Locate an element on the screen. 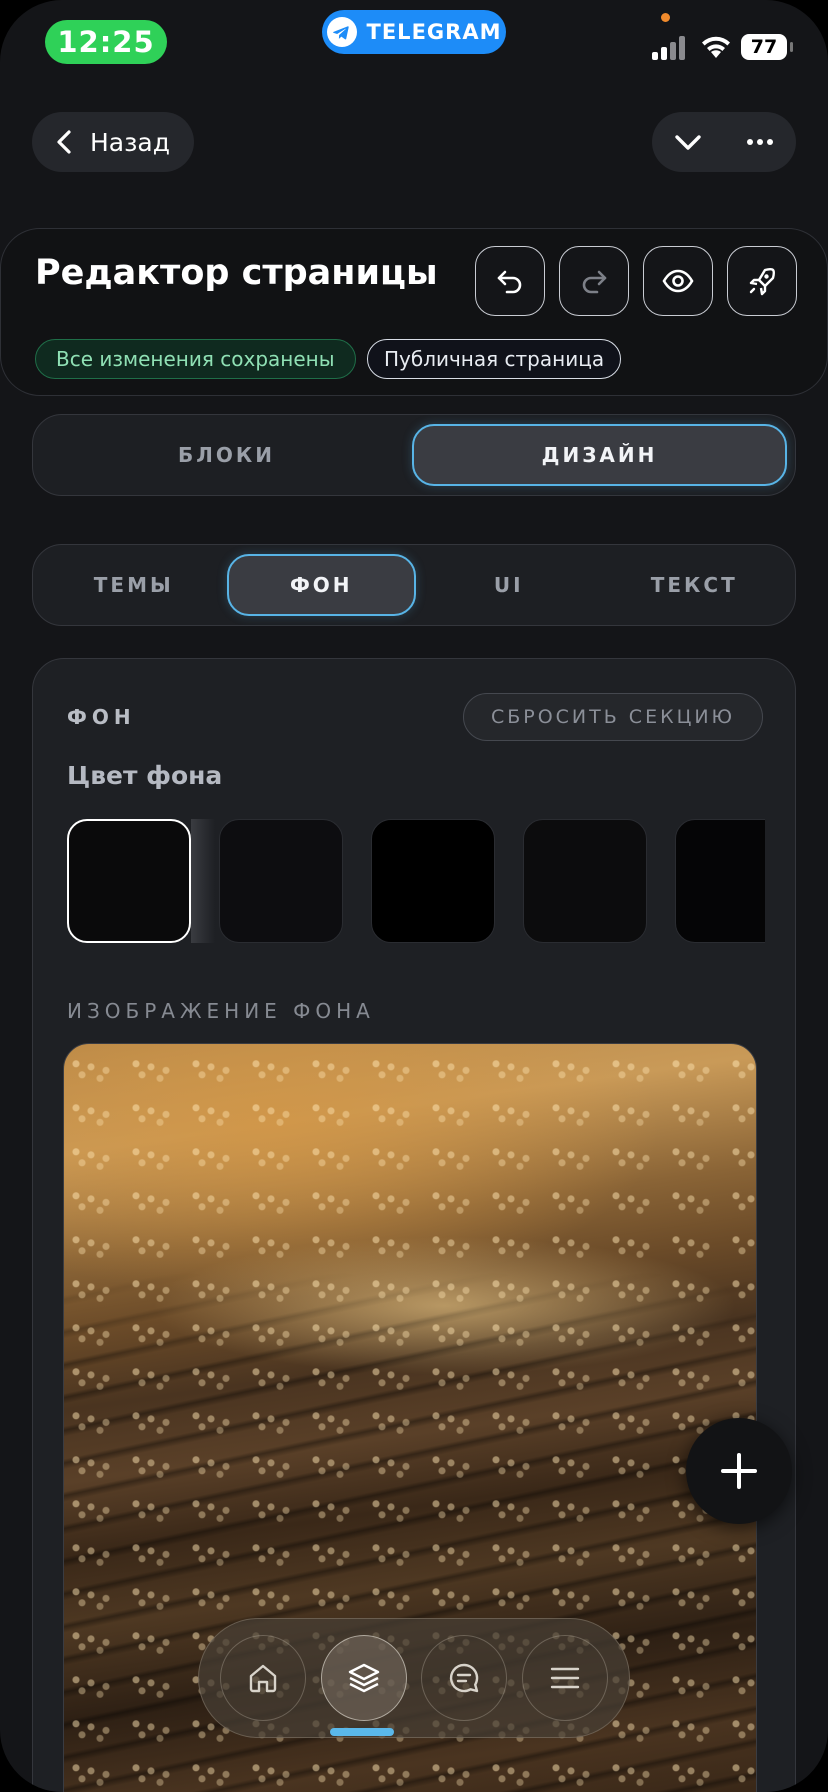  back-button: Назад is located at coordinates (113, 142).